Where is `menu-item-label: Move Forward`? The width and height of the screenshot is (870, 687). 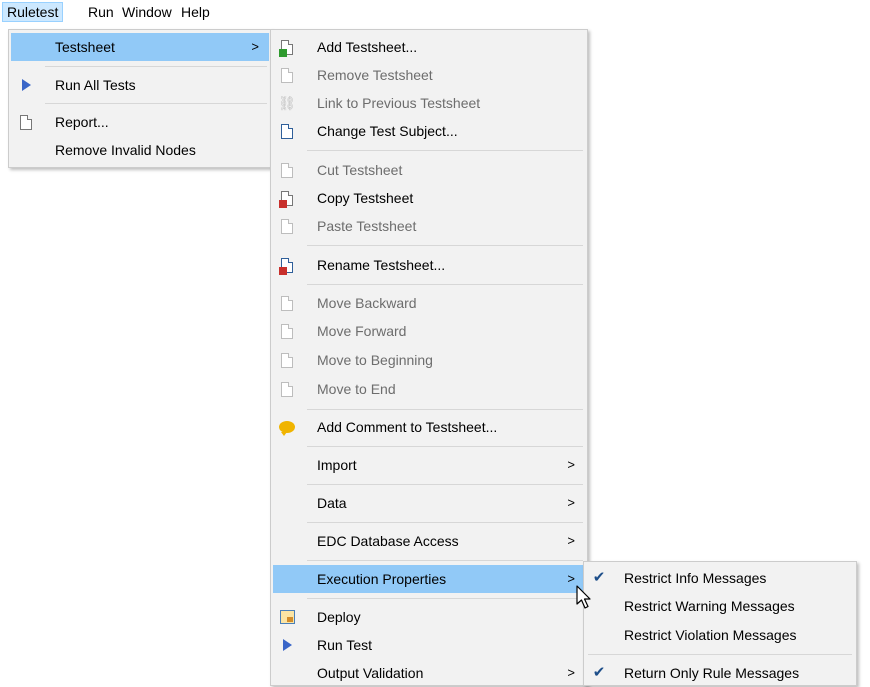 menu-item-label: Move Forward is located at coordinates (362, 331).